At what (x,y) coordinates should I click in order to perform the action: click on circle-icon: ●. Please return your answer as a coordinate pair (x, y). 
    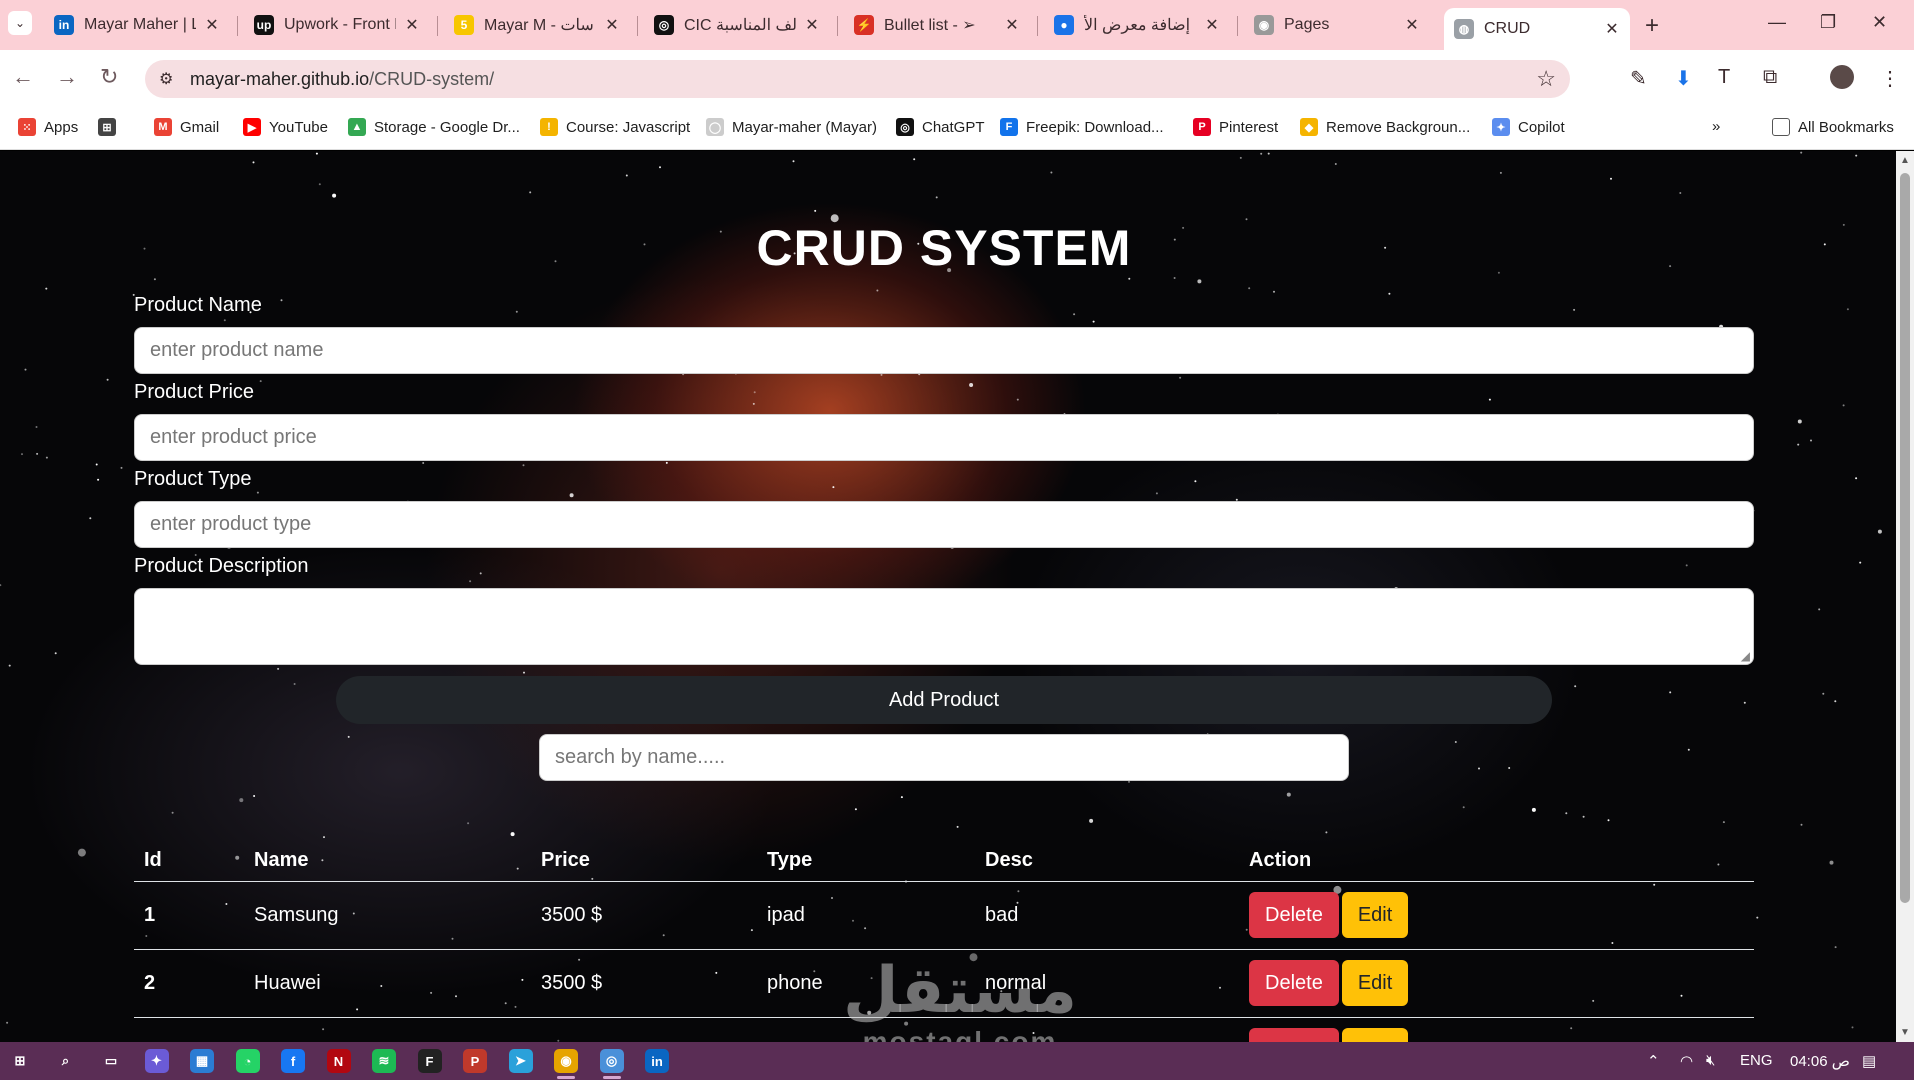
    Looking at the image, I should click on (1064, 25).